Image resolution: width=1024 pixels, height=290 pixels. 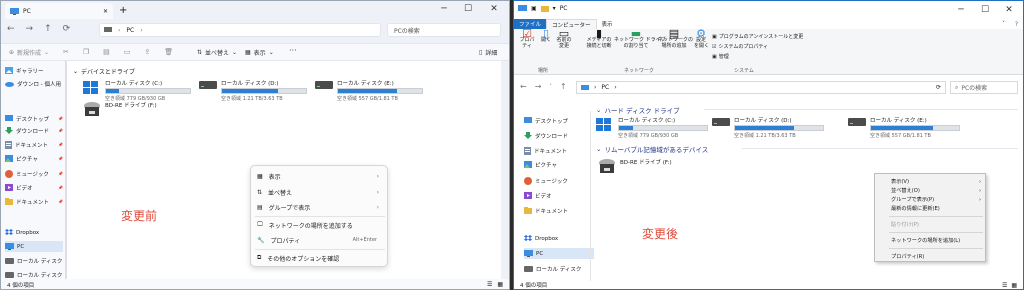 I want to click on new-button: ⊕ 新規作成 ⌄, so click(x=29, y=52).